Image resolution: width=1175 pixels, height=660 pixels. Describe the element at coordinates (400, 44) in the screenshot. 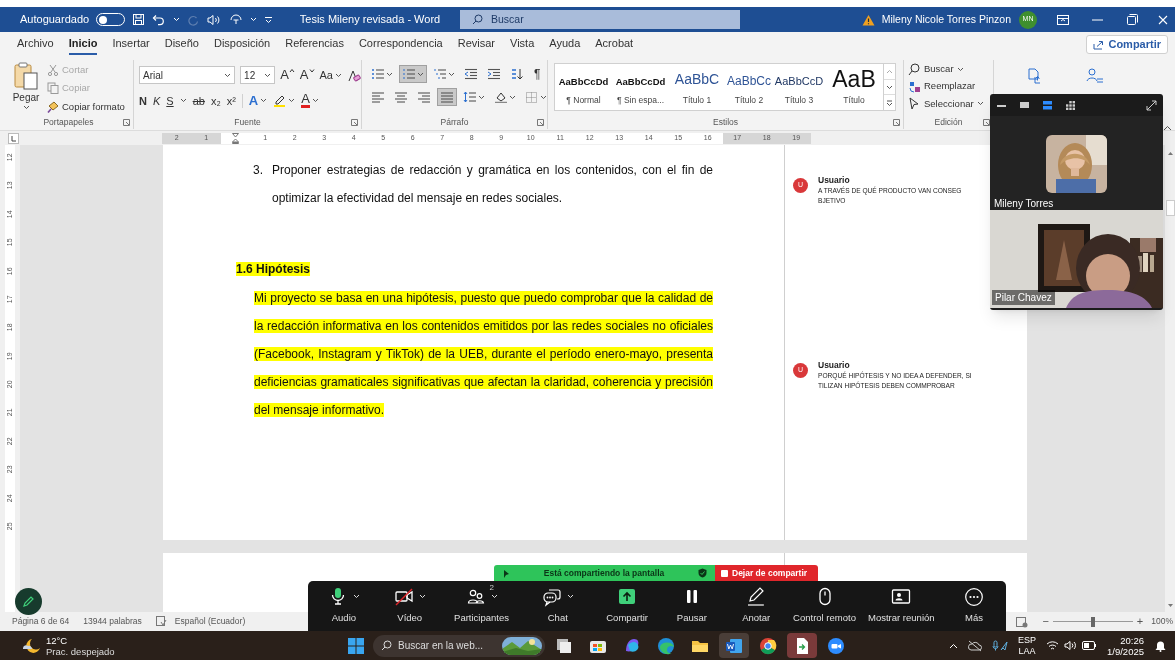

I see `ribbon-tab: Correspondencia` at that location.